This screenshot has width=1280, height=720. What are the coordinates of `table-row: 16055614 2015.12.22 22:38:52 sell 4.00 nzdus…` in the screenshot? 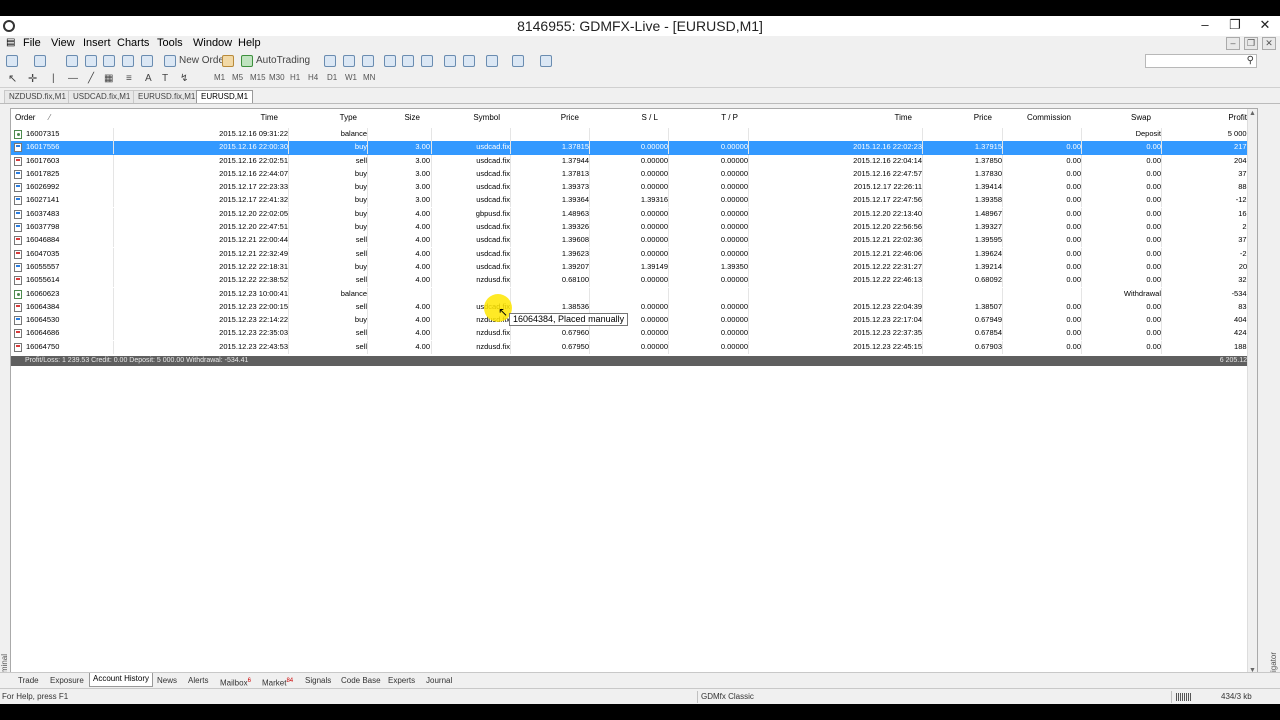 It's located at (634, 281).